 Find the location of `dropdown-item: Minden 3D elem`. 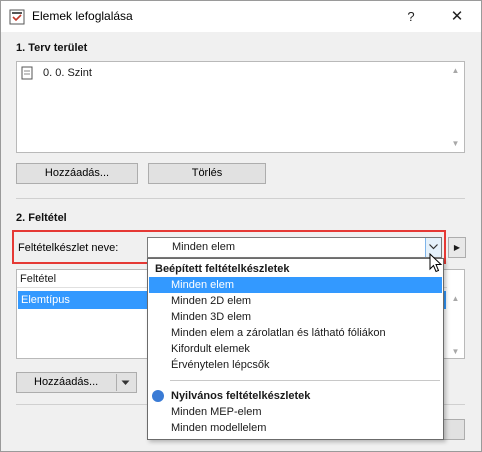

dropdown-item: Minden 3D elem is located at coordinates (295, 317).